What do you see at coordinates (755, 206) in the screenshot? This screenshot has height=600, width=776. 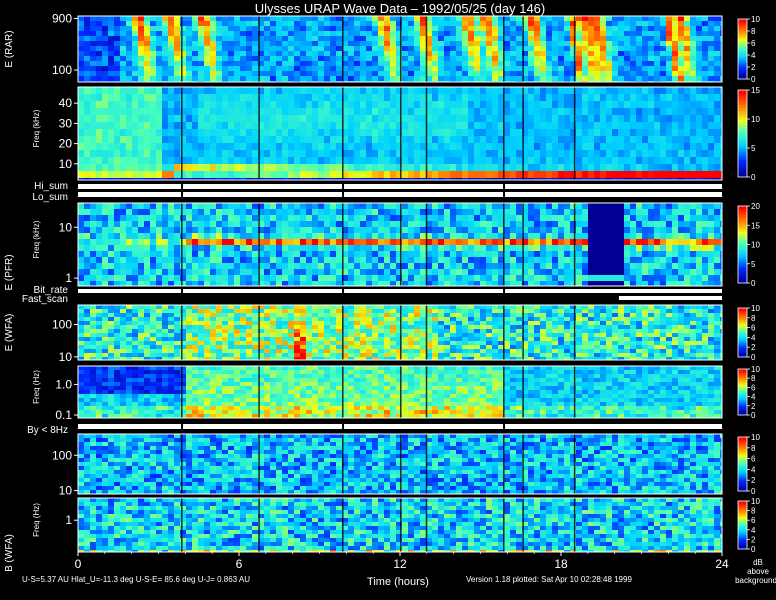 I see `colorbar-tick-label: 20` at bounding box center [755, 206].